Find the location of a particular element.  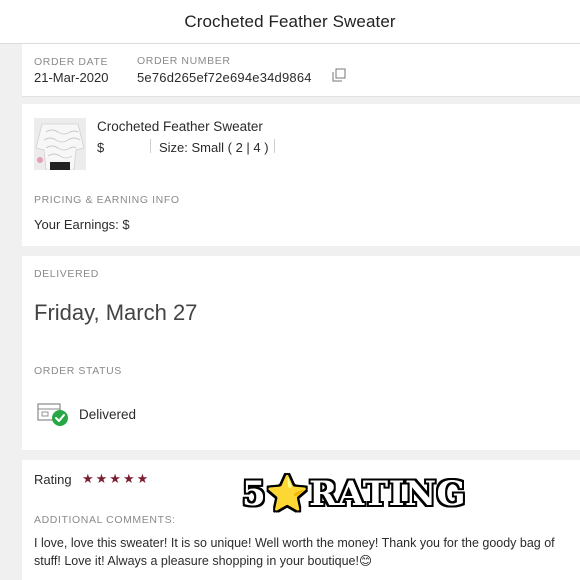

order-number-label: ORDER NUMBER is located at coordinates (184, 61).